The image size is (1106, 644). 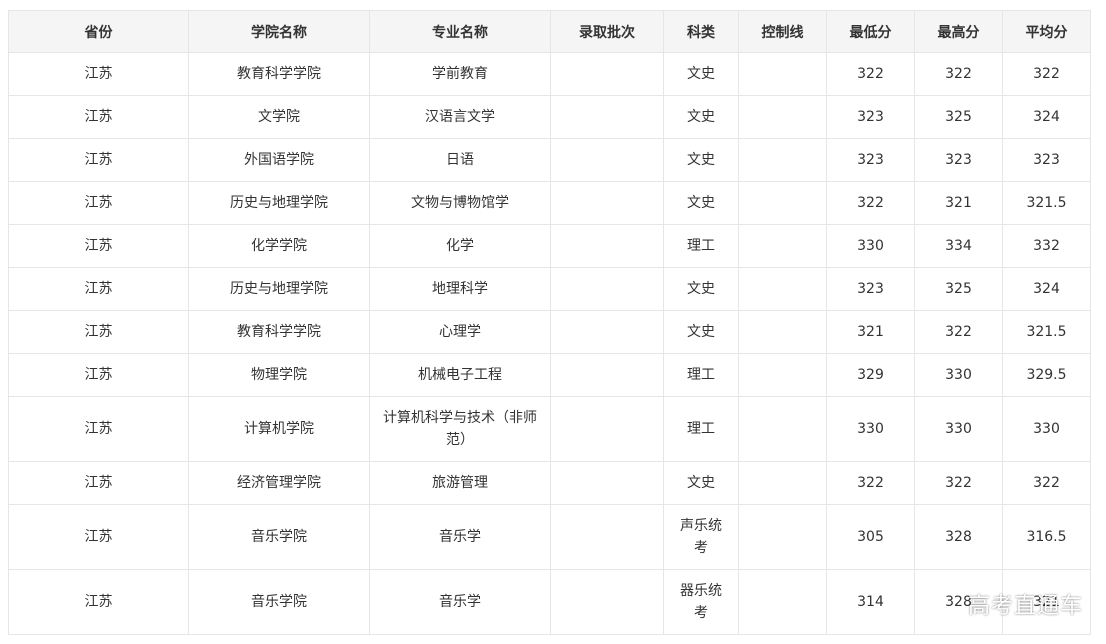 I want to click on avg-score-cell: 323, so click(x=1046, y=160).